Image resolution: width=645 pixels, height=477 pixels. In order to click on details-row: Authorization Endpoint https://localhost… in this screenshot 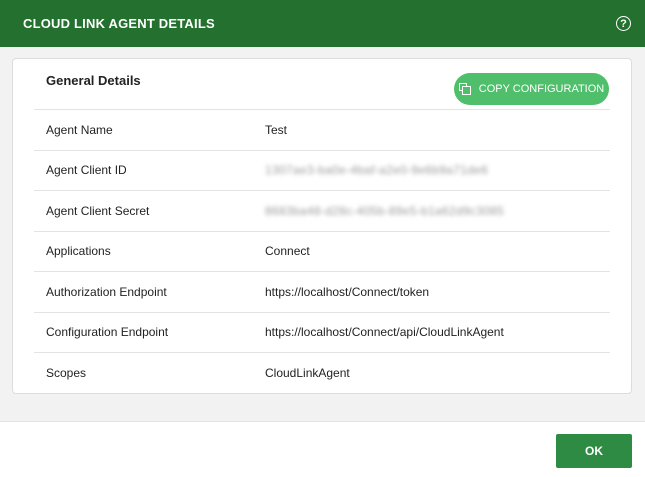, I will do `click(322, 291)`.